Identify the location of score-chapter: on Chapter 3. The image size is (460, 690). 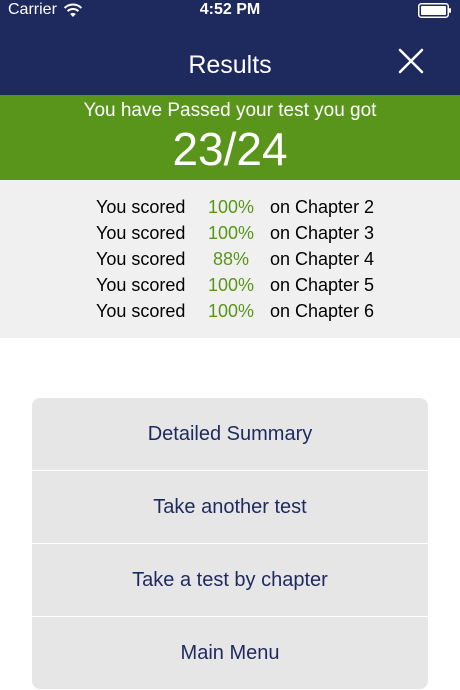
(322, 233).